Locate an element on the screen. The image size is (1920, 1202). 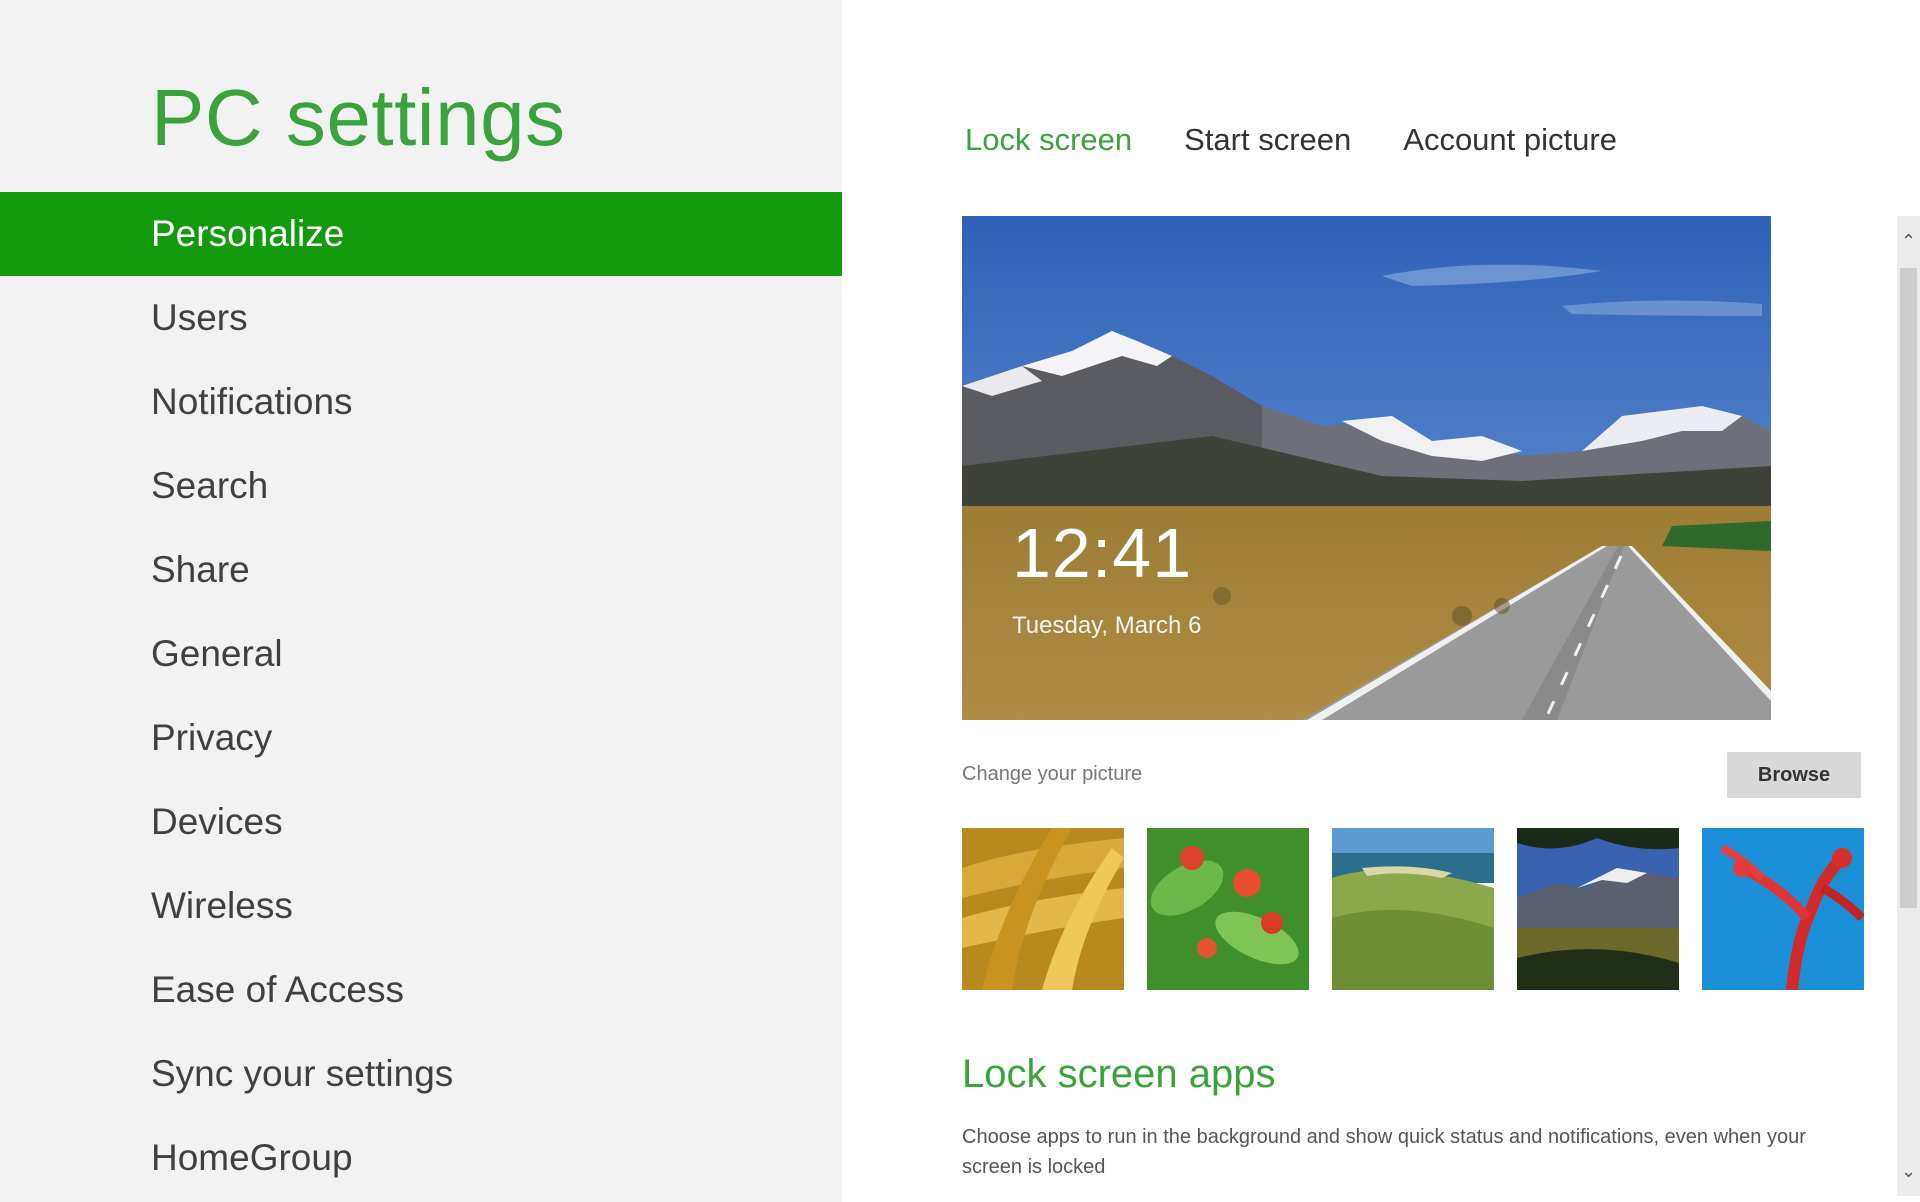
lock-date: Tuesday, March 6 is located at coordinates (1107, 625).